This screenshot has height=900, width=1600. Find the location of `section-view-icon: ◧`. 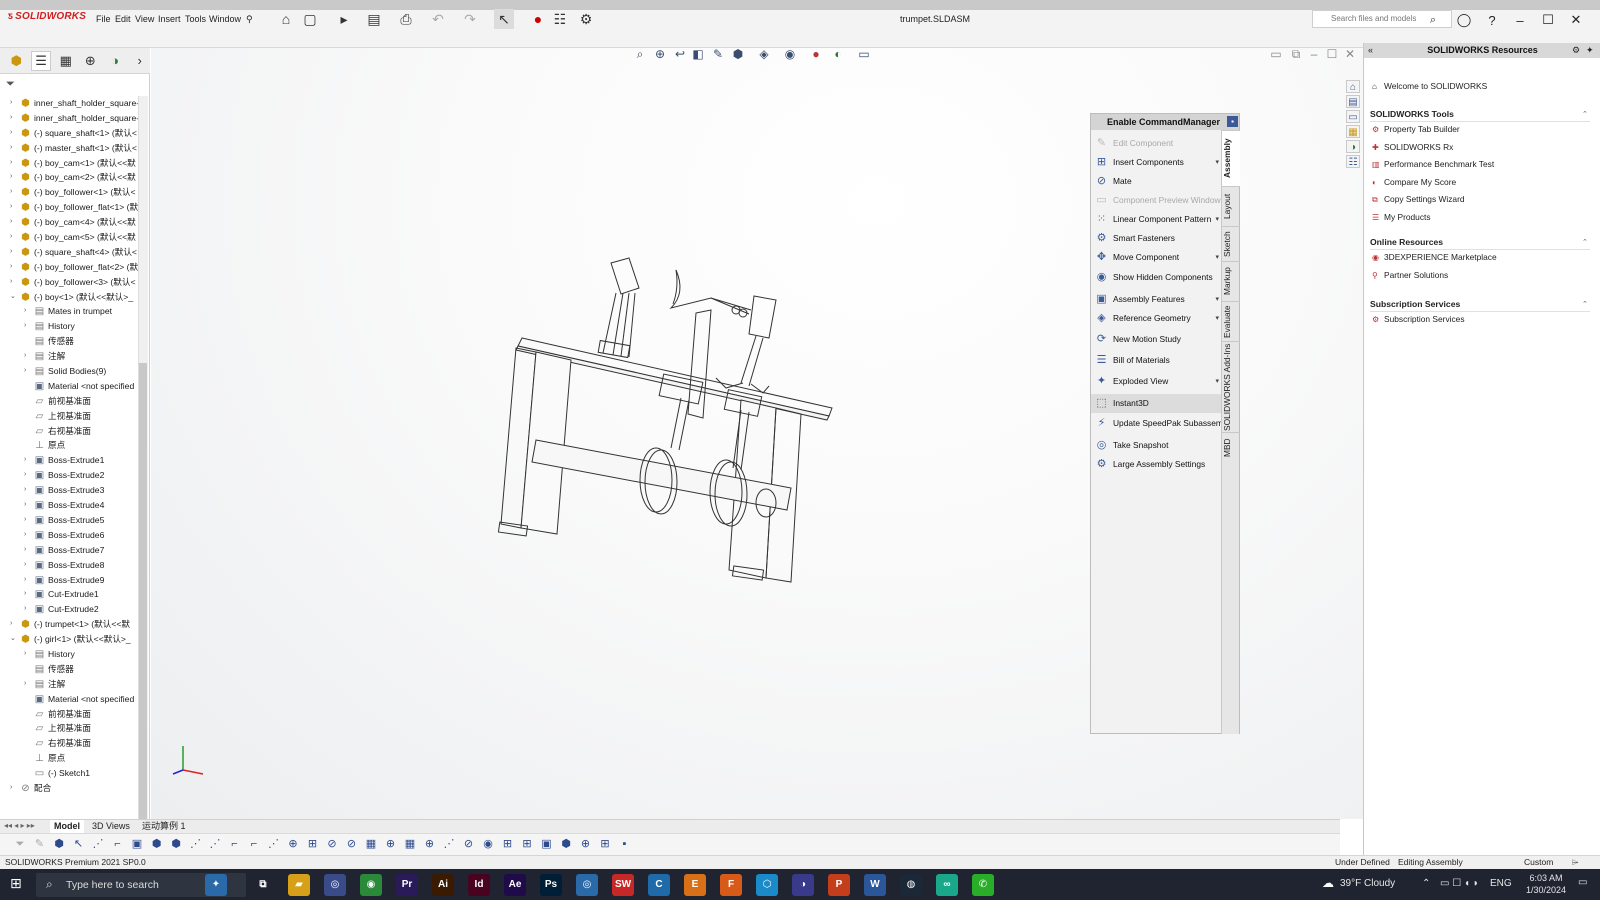

section-view-icon: ◧ is located at coordinates (698, 54).